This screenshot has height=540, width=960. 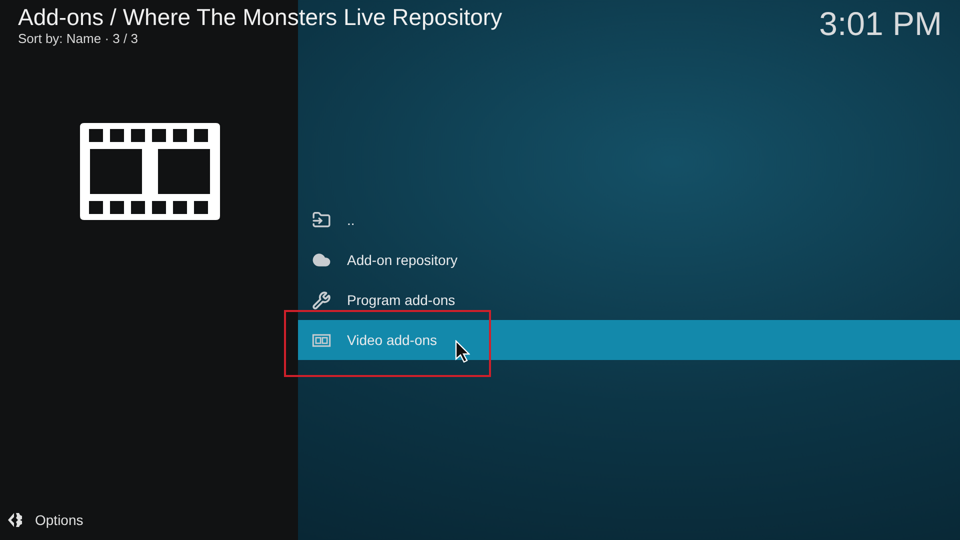 What do you see at coordinates (15, 520) in the screenshot?
I see `options-icon` at bounding box center [15, 520].